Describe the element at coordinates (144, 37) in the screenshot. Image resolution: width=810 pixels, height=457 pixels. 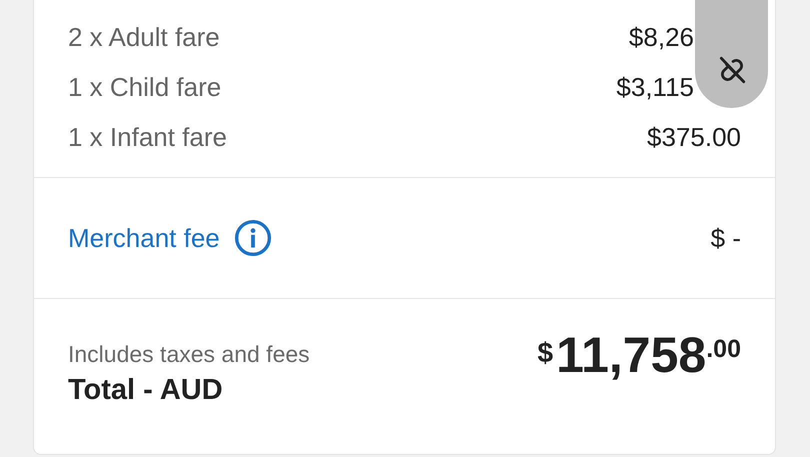
I see `fare-label: 2 x Adult fare` at that location.